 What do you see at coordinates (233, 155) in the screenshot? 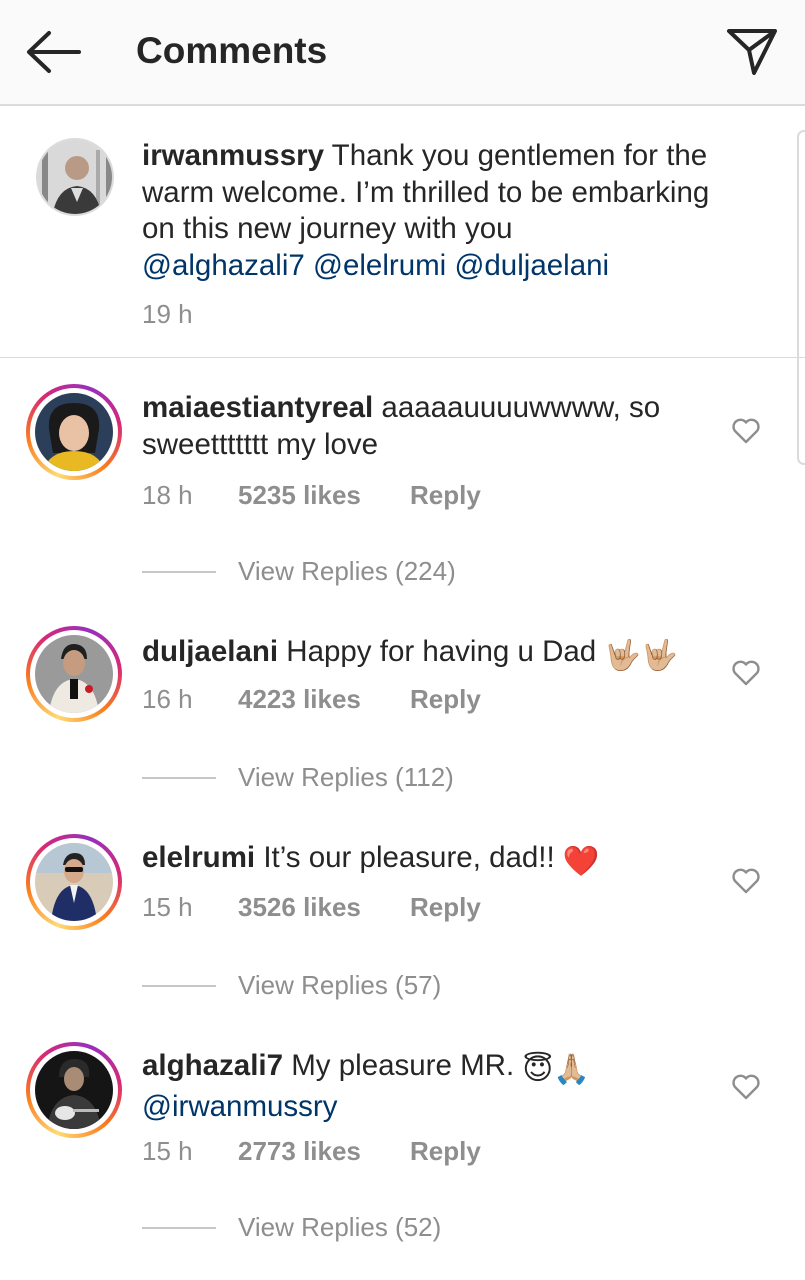
I see `caption-username: irwanmussry` at bounding box center [233, 155].